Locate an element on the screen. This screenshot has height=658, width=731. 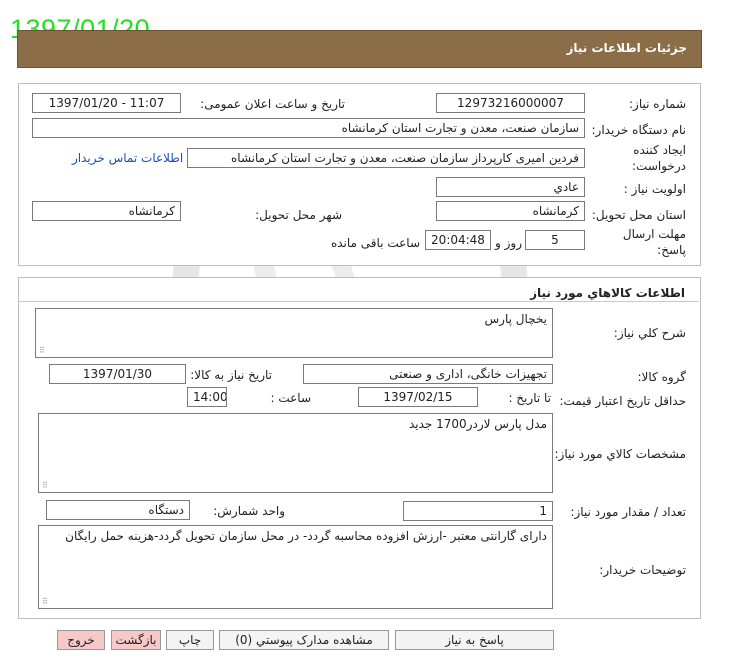
specs-field: مدل پارس لاردر1700 جدید ⠿ is located at coordinates (295, 453).